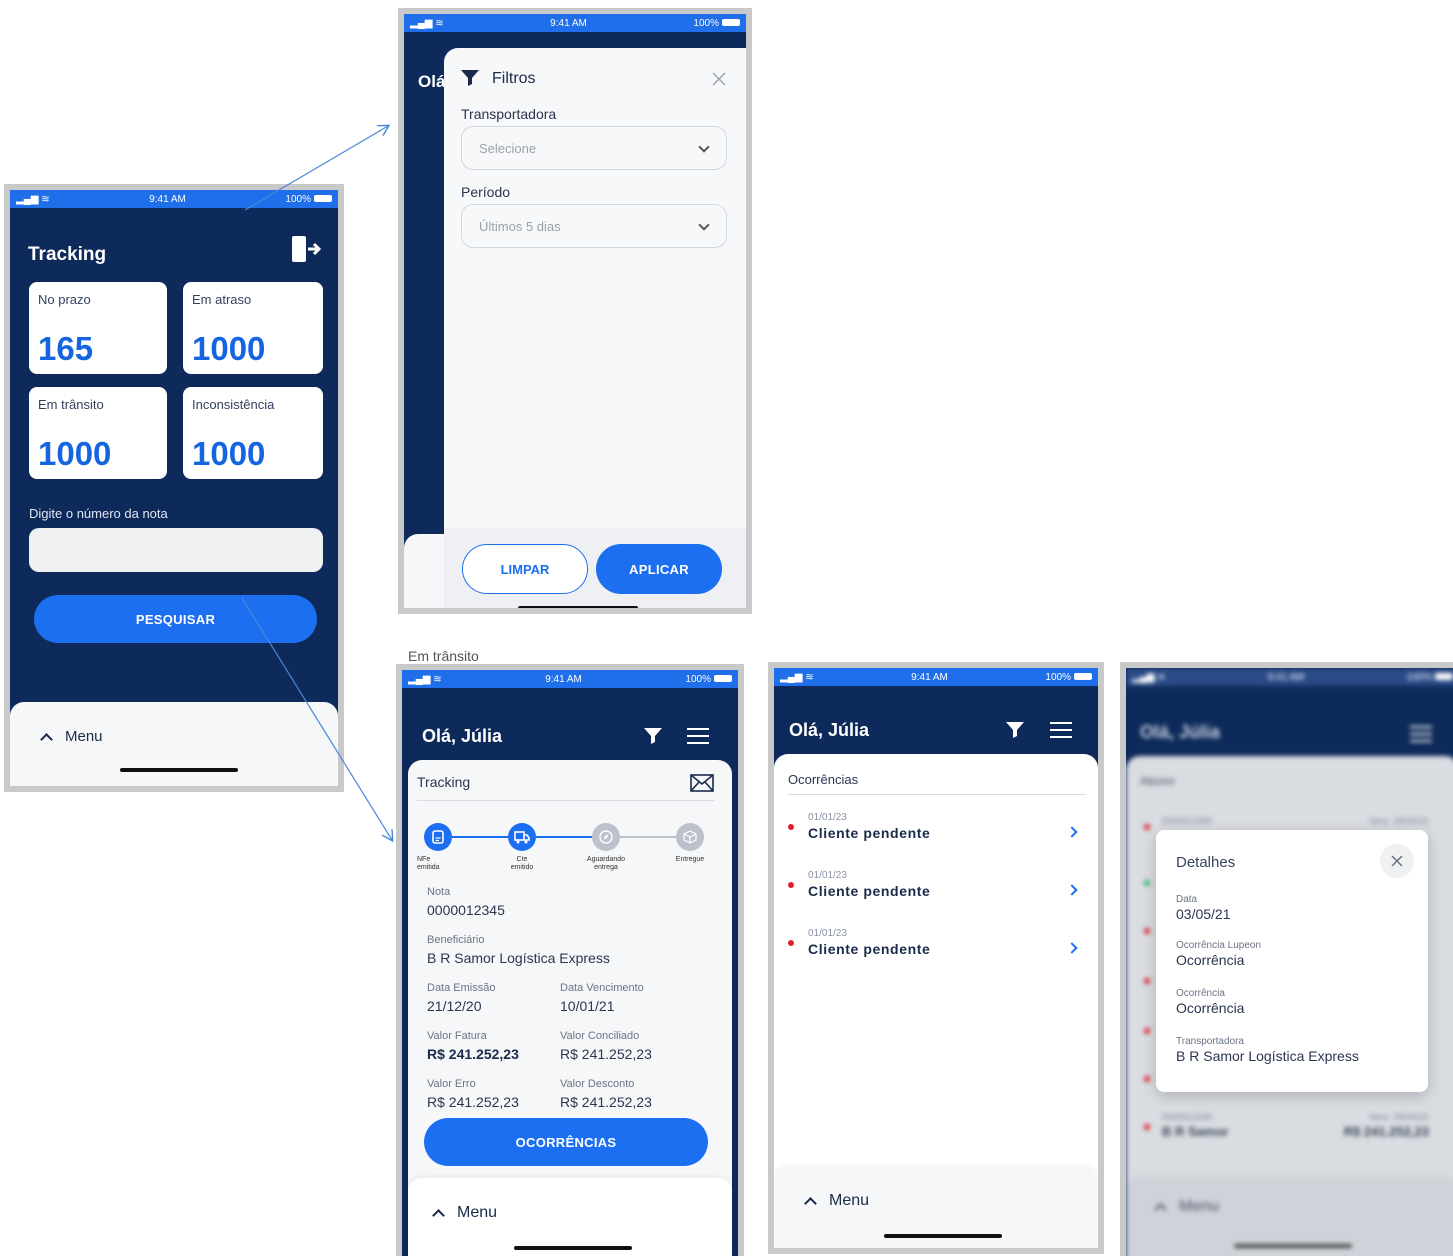  What do you see at coordinates (456, 940) in the screenshot?
I see `beneficiario-label: Beneficiário` at bounding box center [456, 940].